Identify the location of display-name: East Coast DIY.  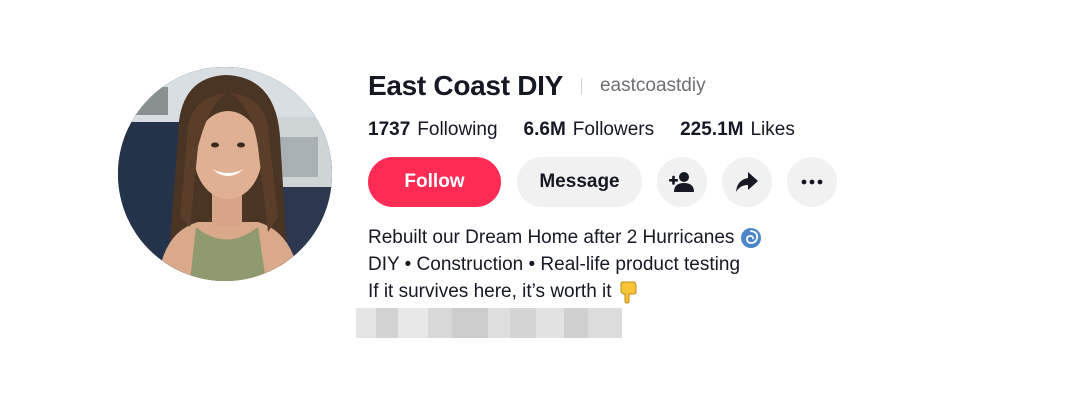
(465, 85).